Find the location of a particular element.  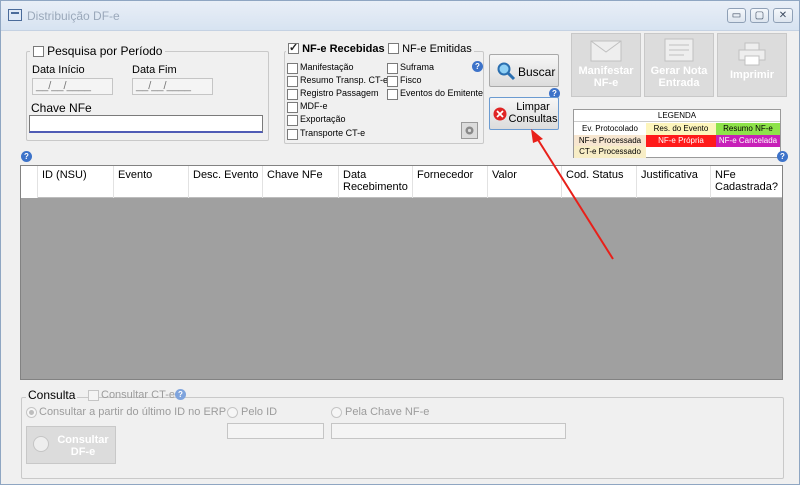

legend-item: Resumo NF-e is located at coordinates (748, 129).